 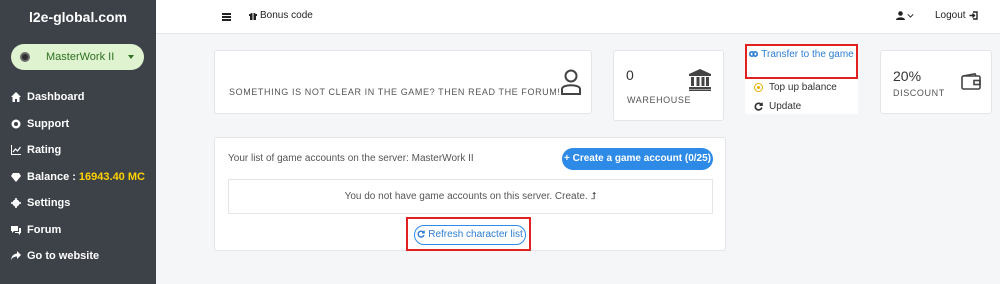 I want to click on warehouse-value: 0, so click(x=630, y=75).